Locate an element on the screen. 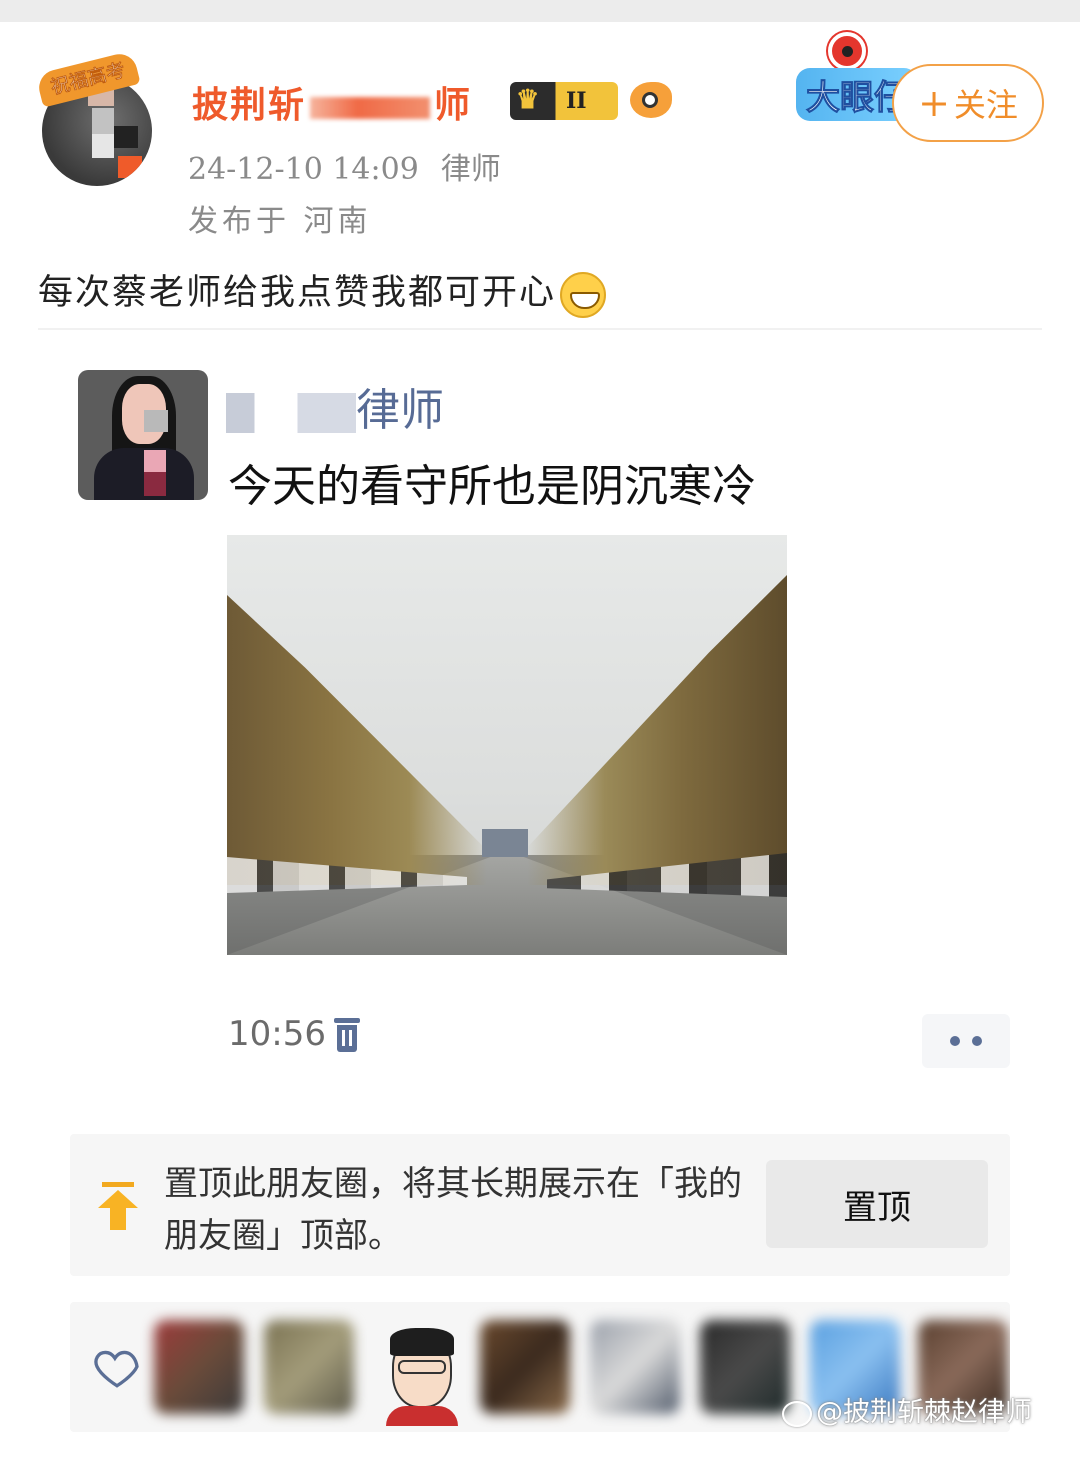  weibo-watermark: @披荆斩棘赵律师 is located at coordinates (907, 1409).